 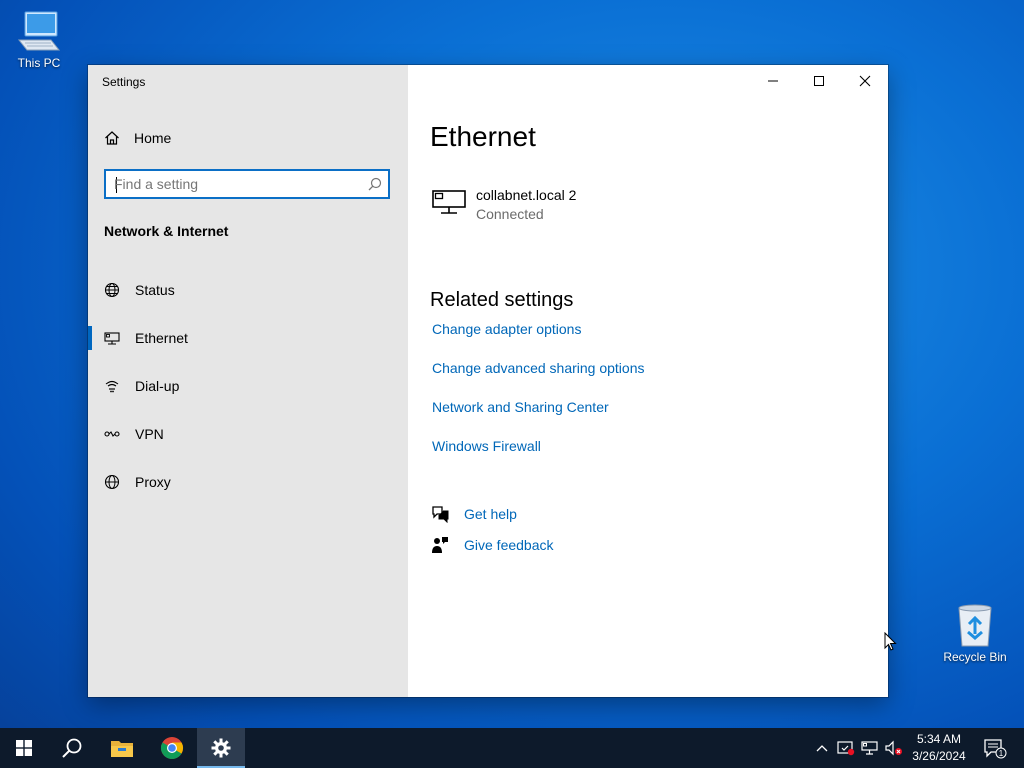 I want to click on sidebar-item-label: Ethernet, so click(x=161, y=338).